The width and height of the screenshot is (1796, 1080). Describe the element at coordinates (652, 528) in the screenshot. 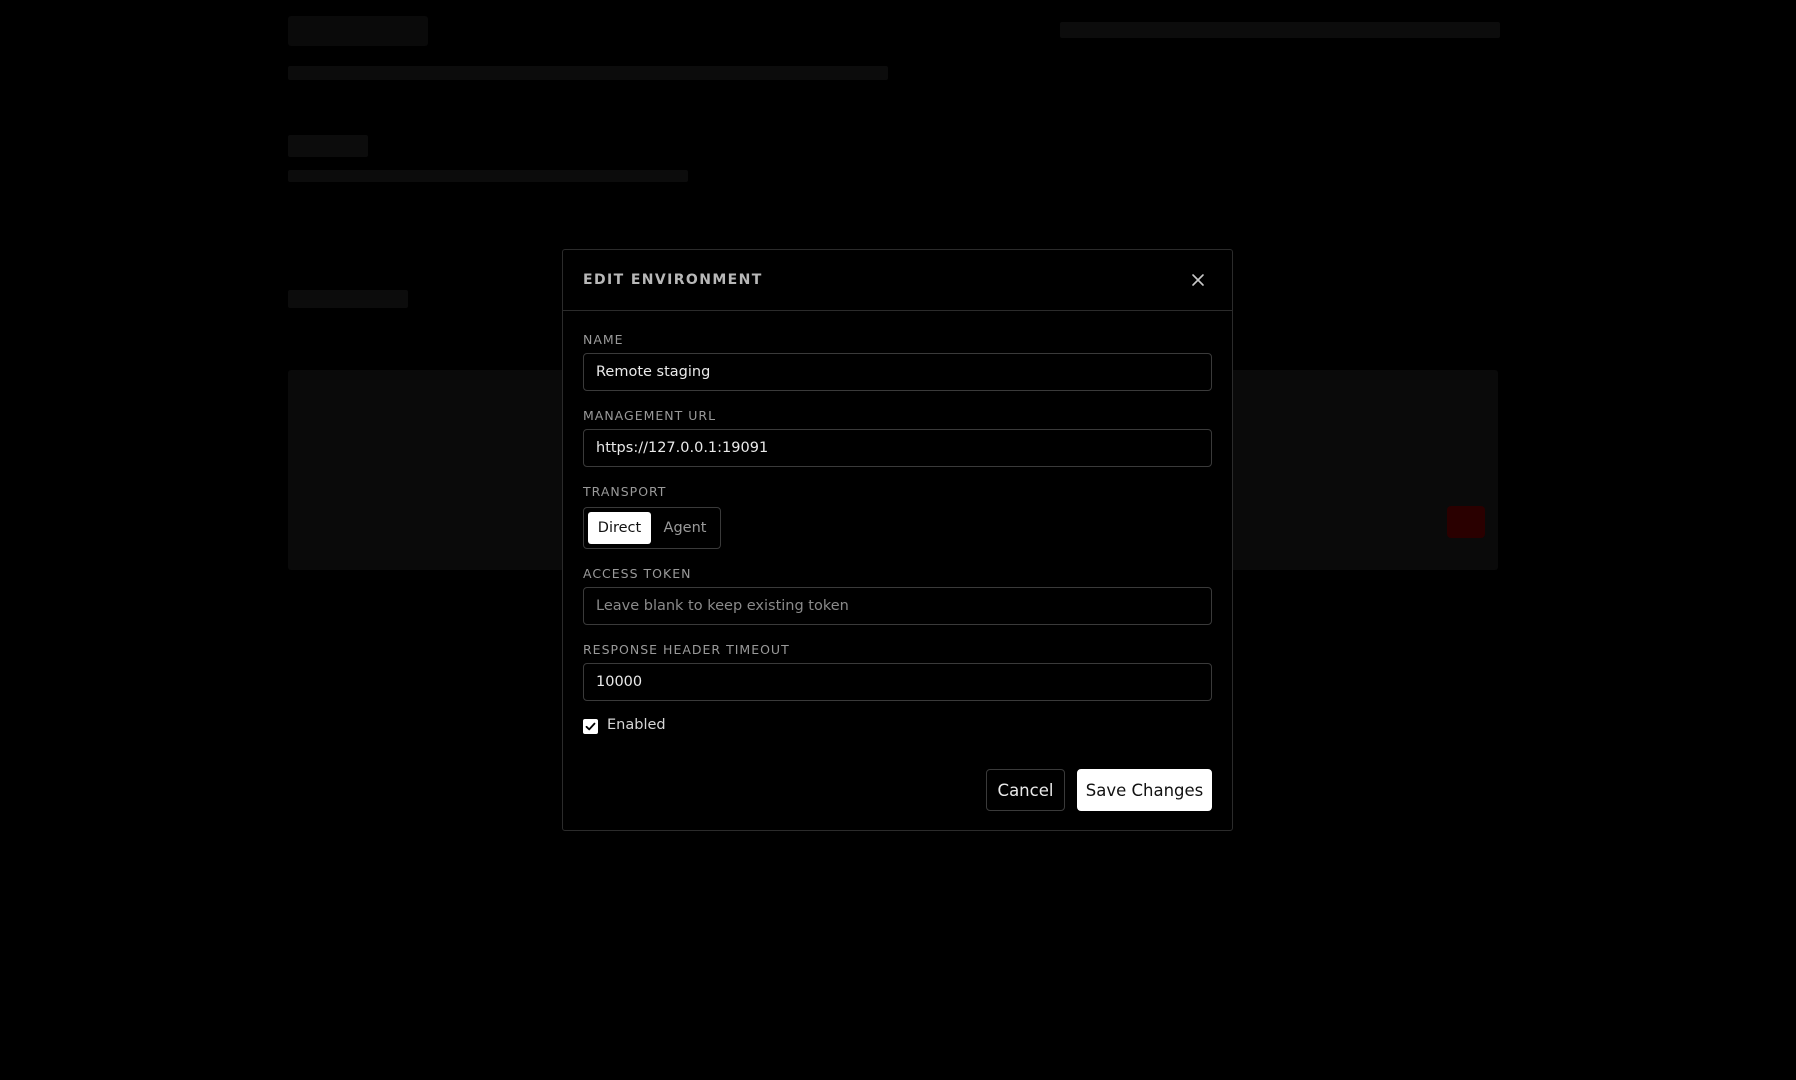

I see `transport-toggle: Direct Agent` at that location.